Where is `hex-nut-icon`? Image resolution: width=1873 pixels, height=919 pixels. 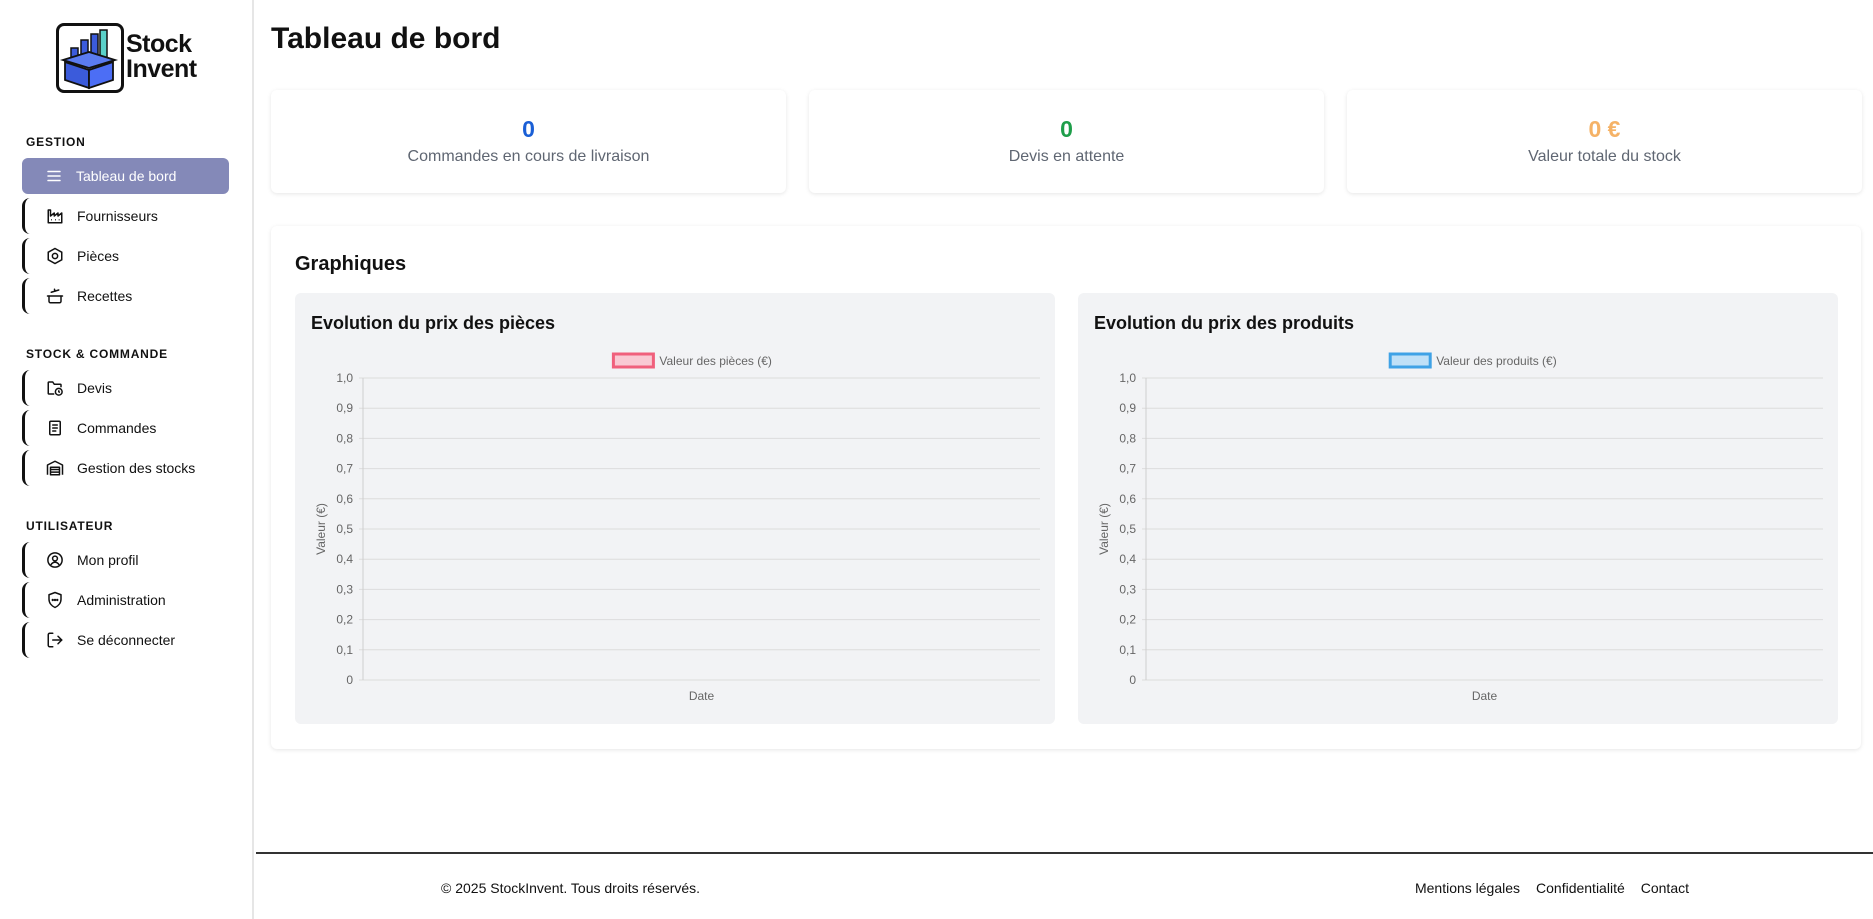
hex-nut-icon is located at coordinates (55, 256).